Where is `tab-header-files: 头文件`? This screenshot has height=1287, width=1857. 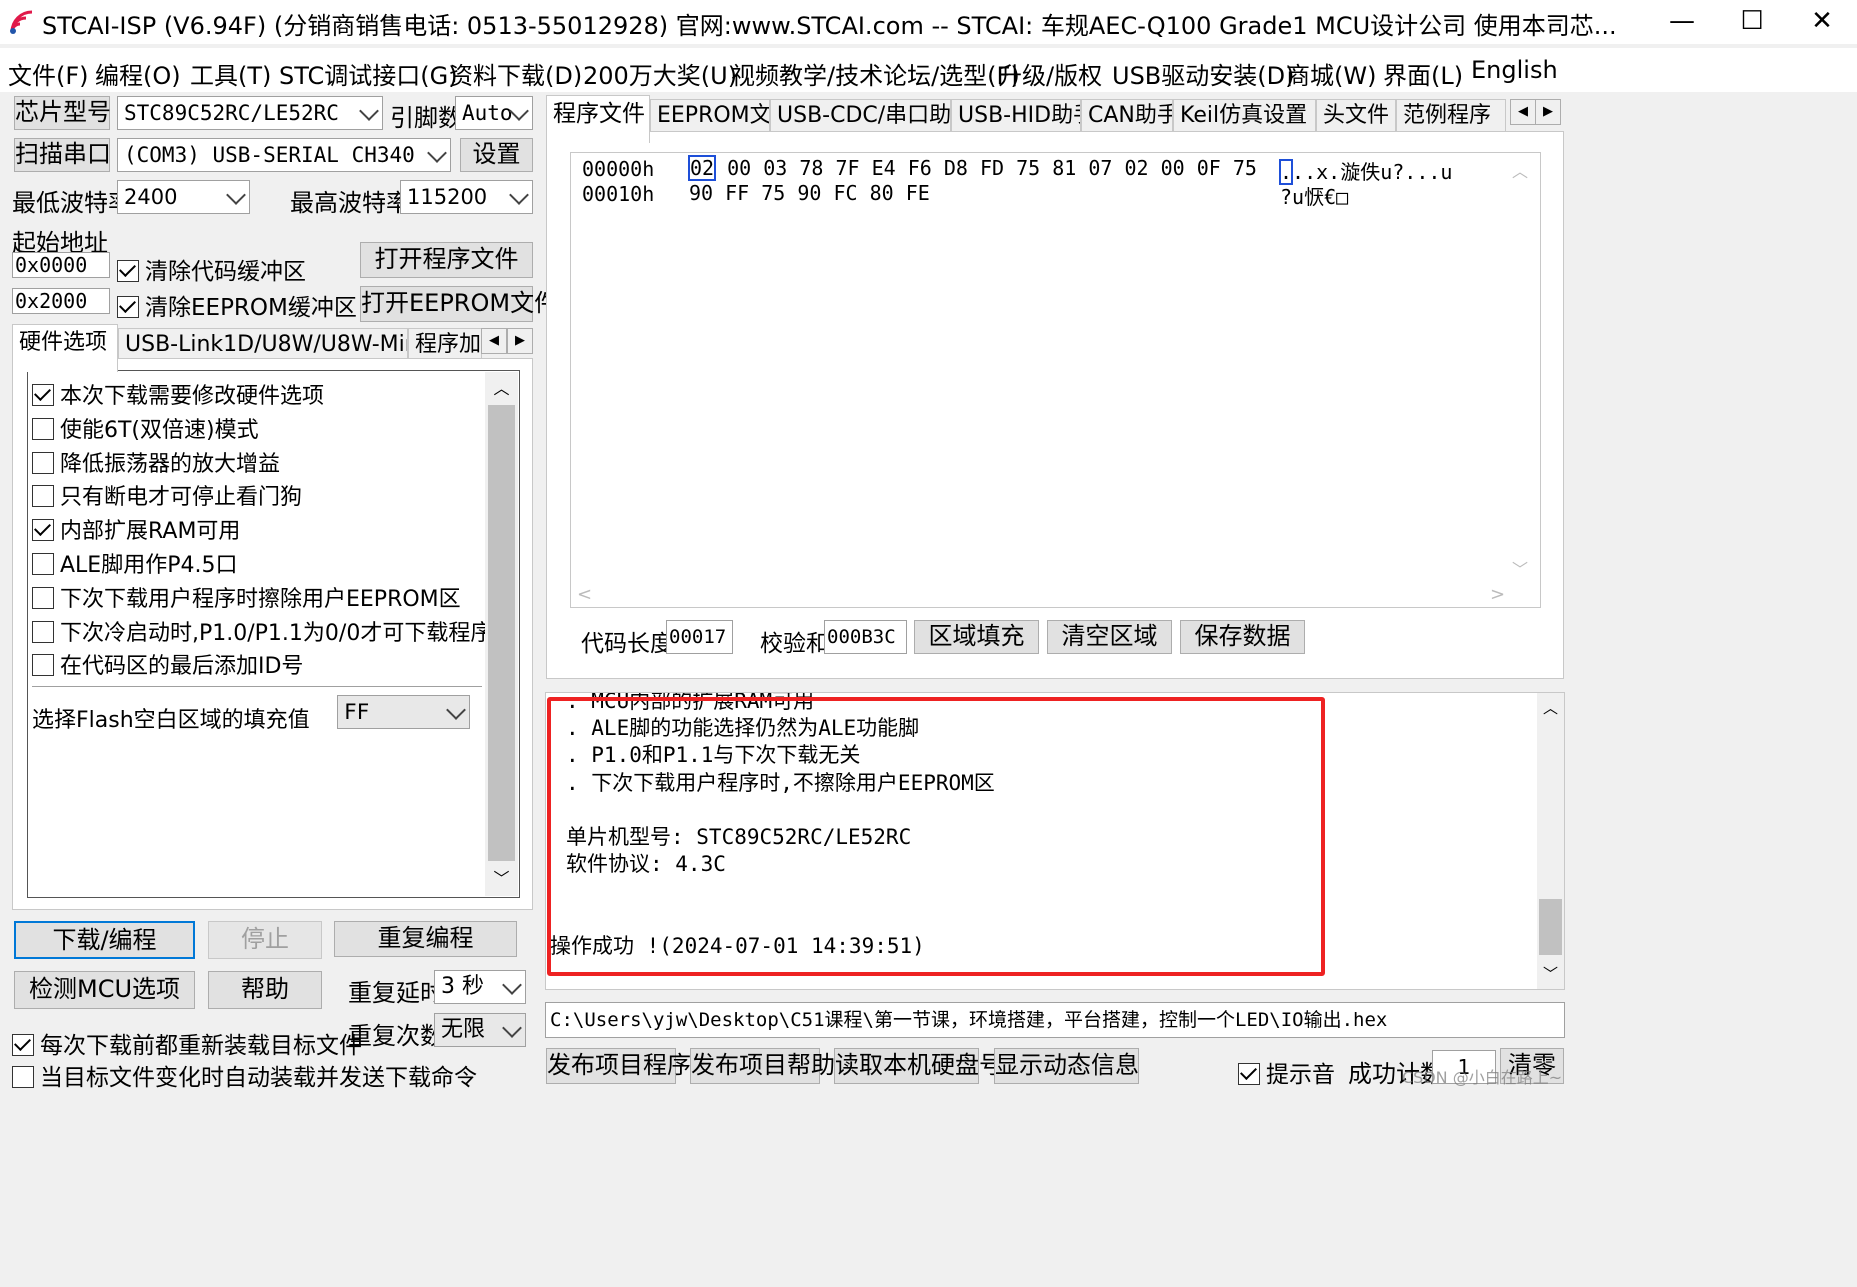 tab-header-files: 头文件 is located at coordinates (1356, 115).